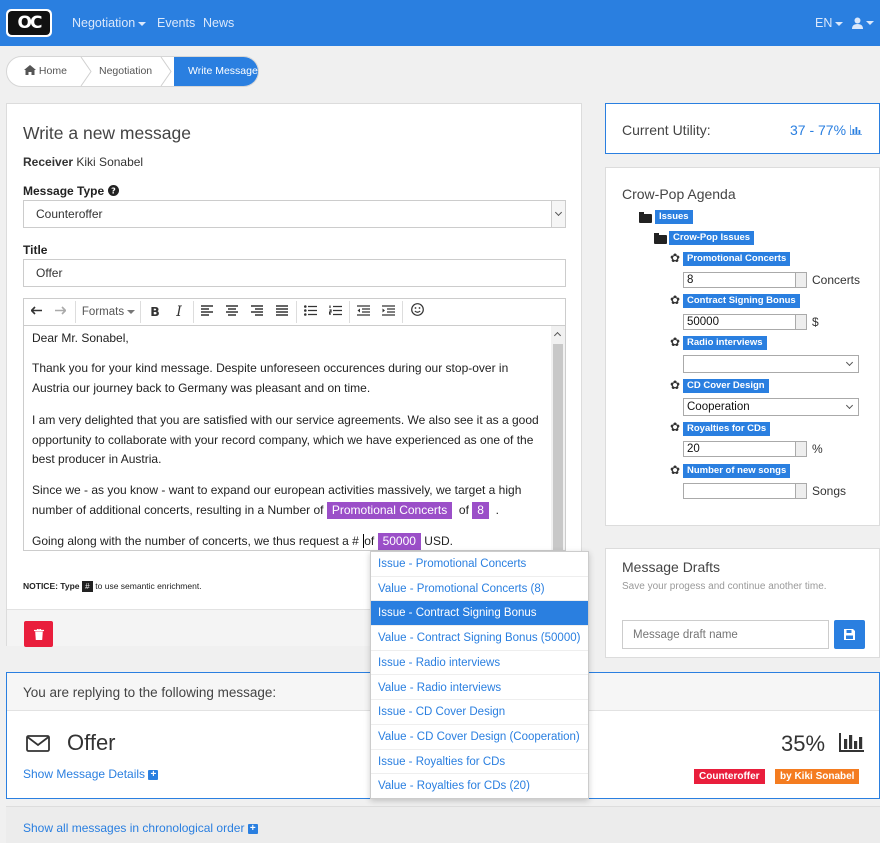 This screenshot has height=843, width=880. What do you see at coordinates (725, 343) in the screenshot?
I see `issue-name-radio-interviews: Radio interviews` at bounding box center [725, 343].